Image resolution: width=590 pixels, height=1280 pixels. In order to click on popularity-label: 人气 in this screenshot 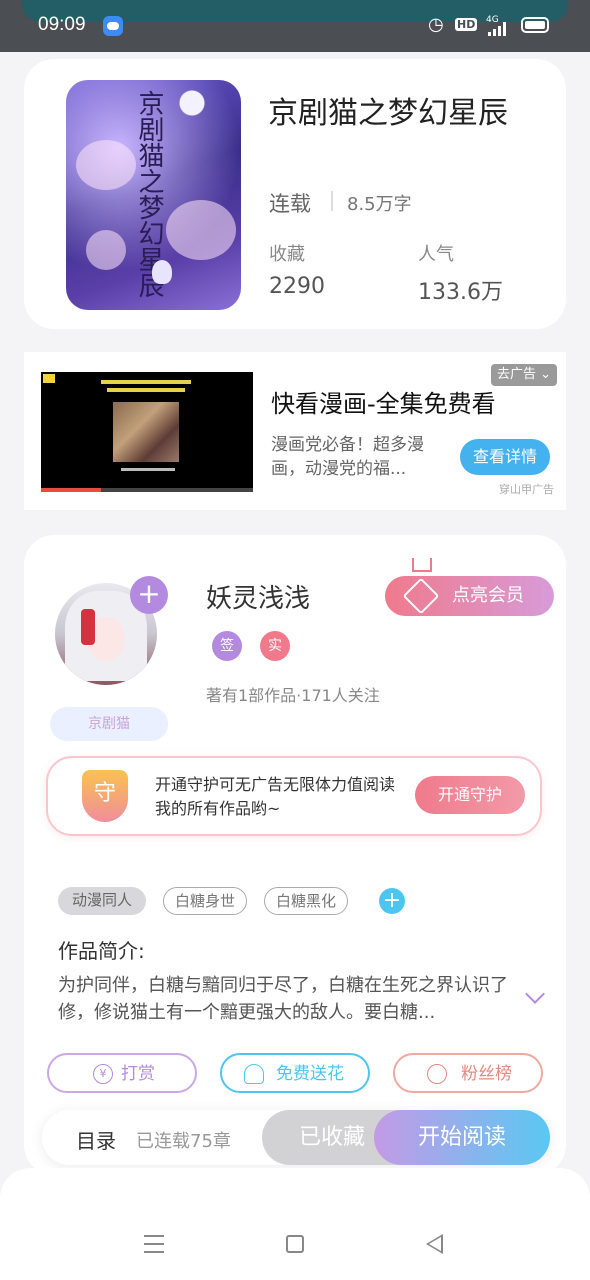, I will do `click(436, 254)`.